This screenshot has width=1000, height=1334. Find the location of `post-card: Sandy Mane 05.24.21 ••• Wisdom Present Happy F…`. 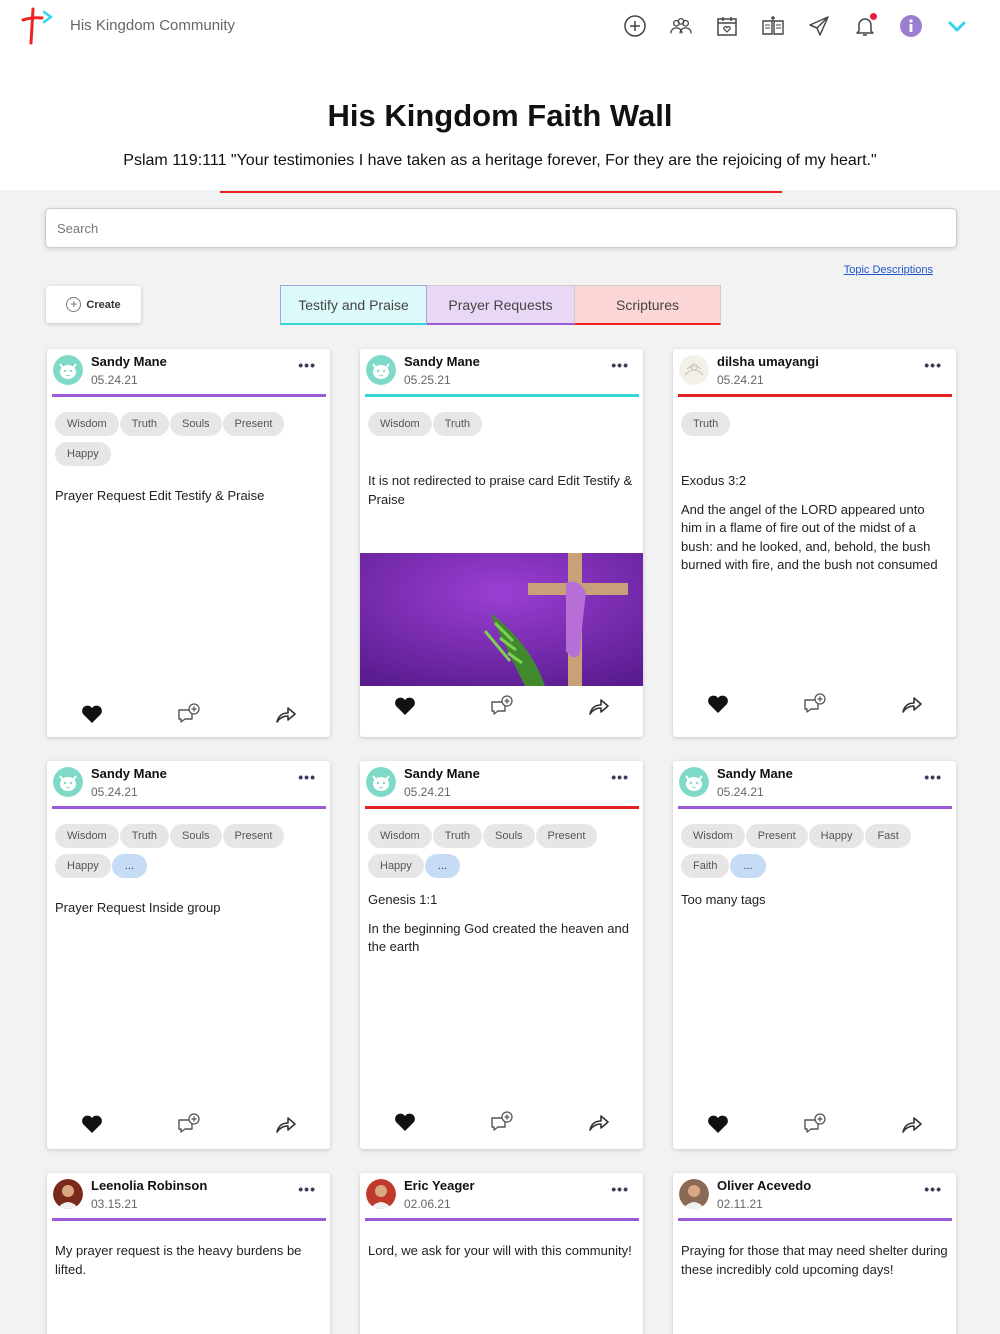

post-card: Sandy Mane 05.24.21 ••• Wisdom Present Happy F… is located at coordinates (814, 955).